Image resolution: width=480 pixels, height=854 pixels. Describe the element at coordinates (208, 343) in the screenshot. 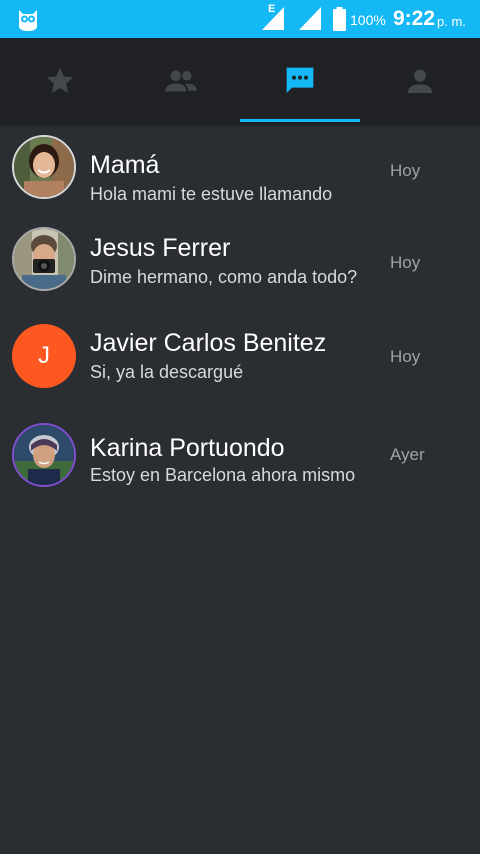

I see `contact-name: Javier Carlos Benitez` at that location.